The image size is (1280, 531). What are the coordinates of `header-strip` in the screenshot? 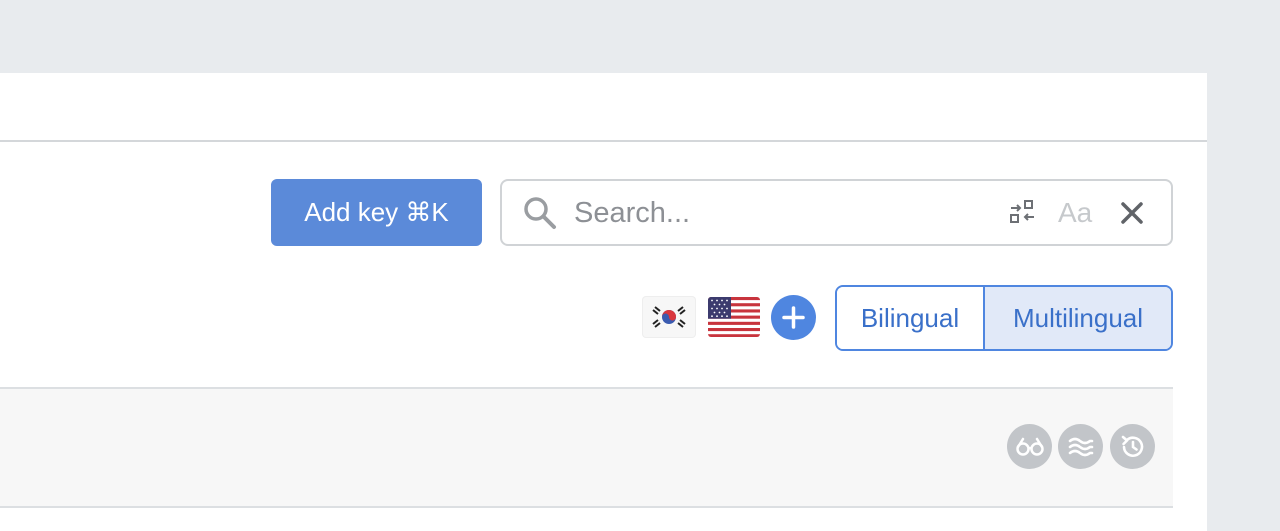 It's located at (603, 107).